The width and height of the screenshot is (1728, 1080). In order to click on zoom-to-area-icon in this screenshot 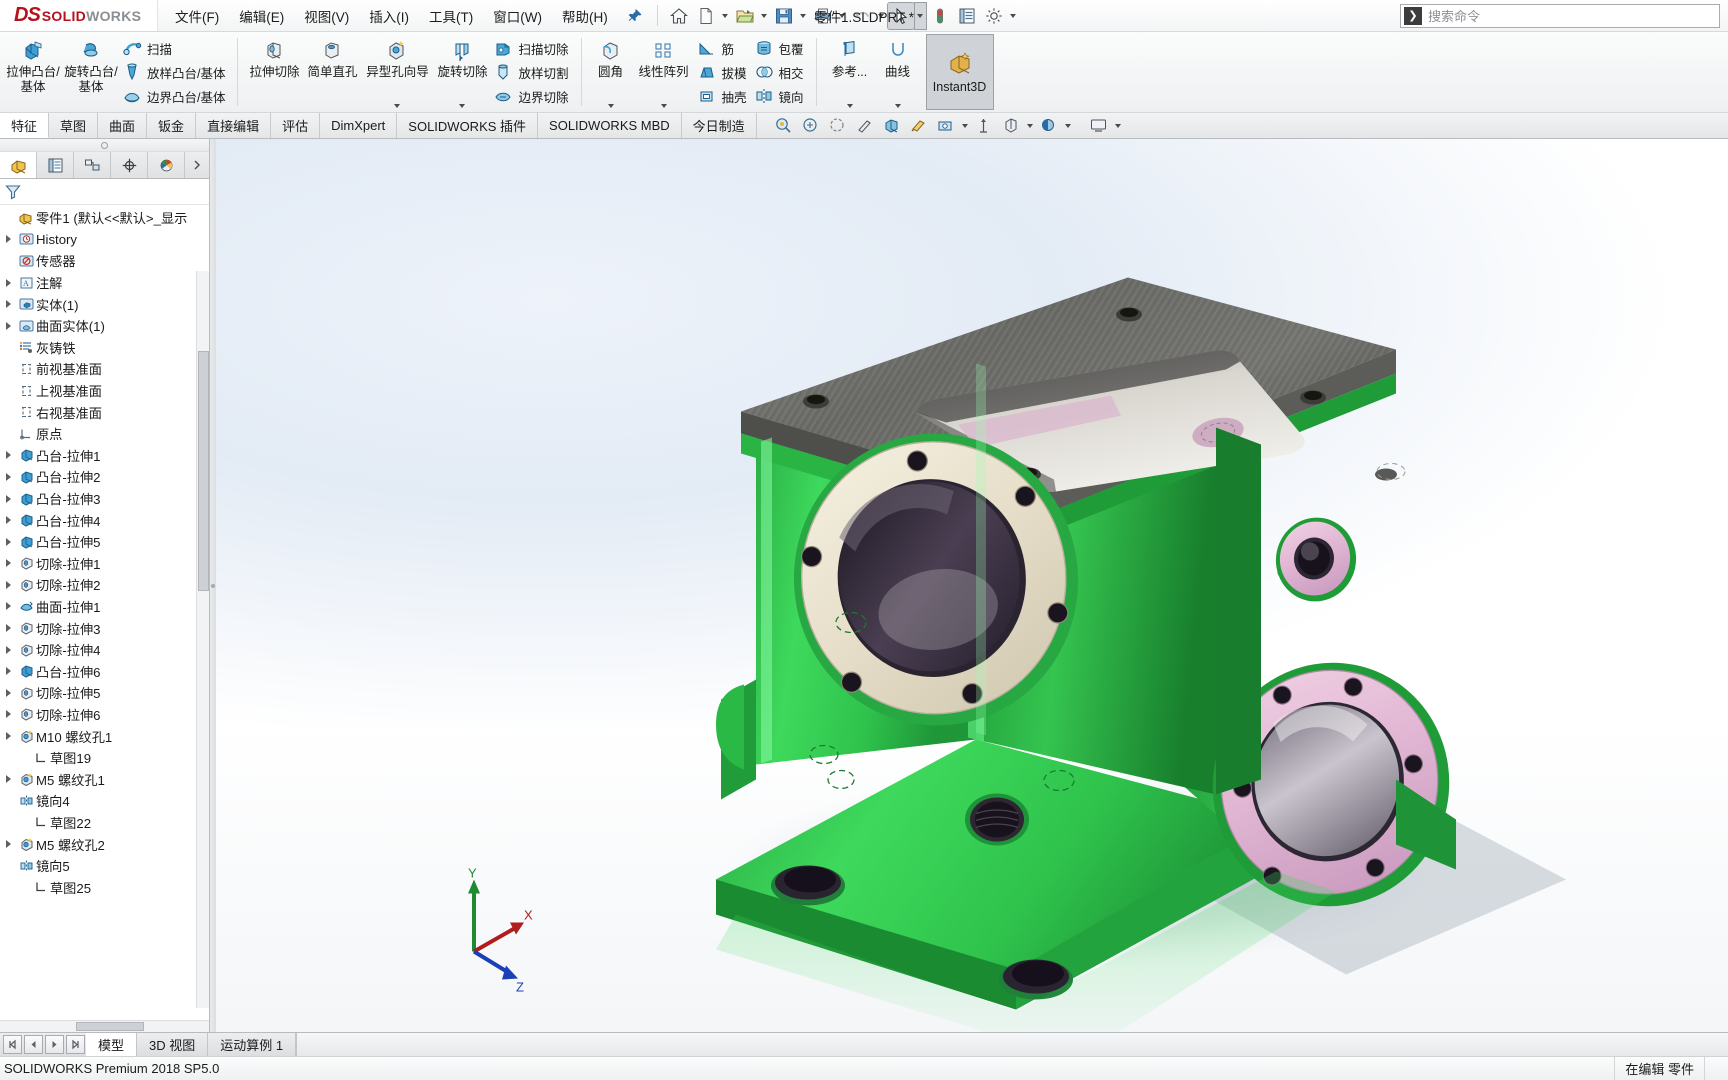, I will do `click(811, 126)`.